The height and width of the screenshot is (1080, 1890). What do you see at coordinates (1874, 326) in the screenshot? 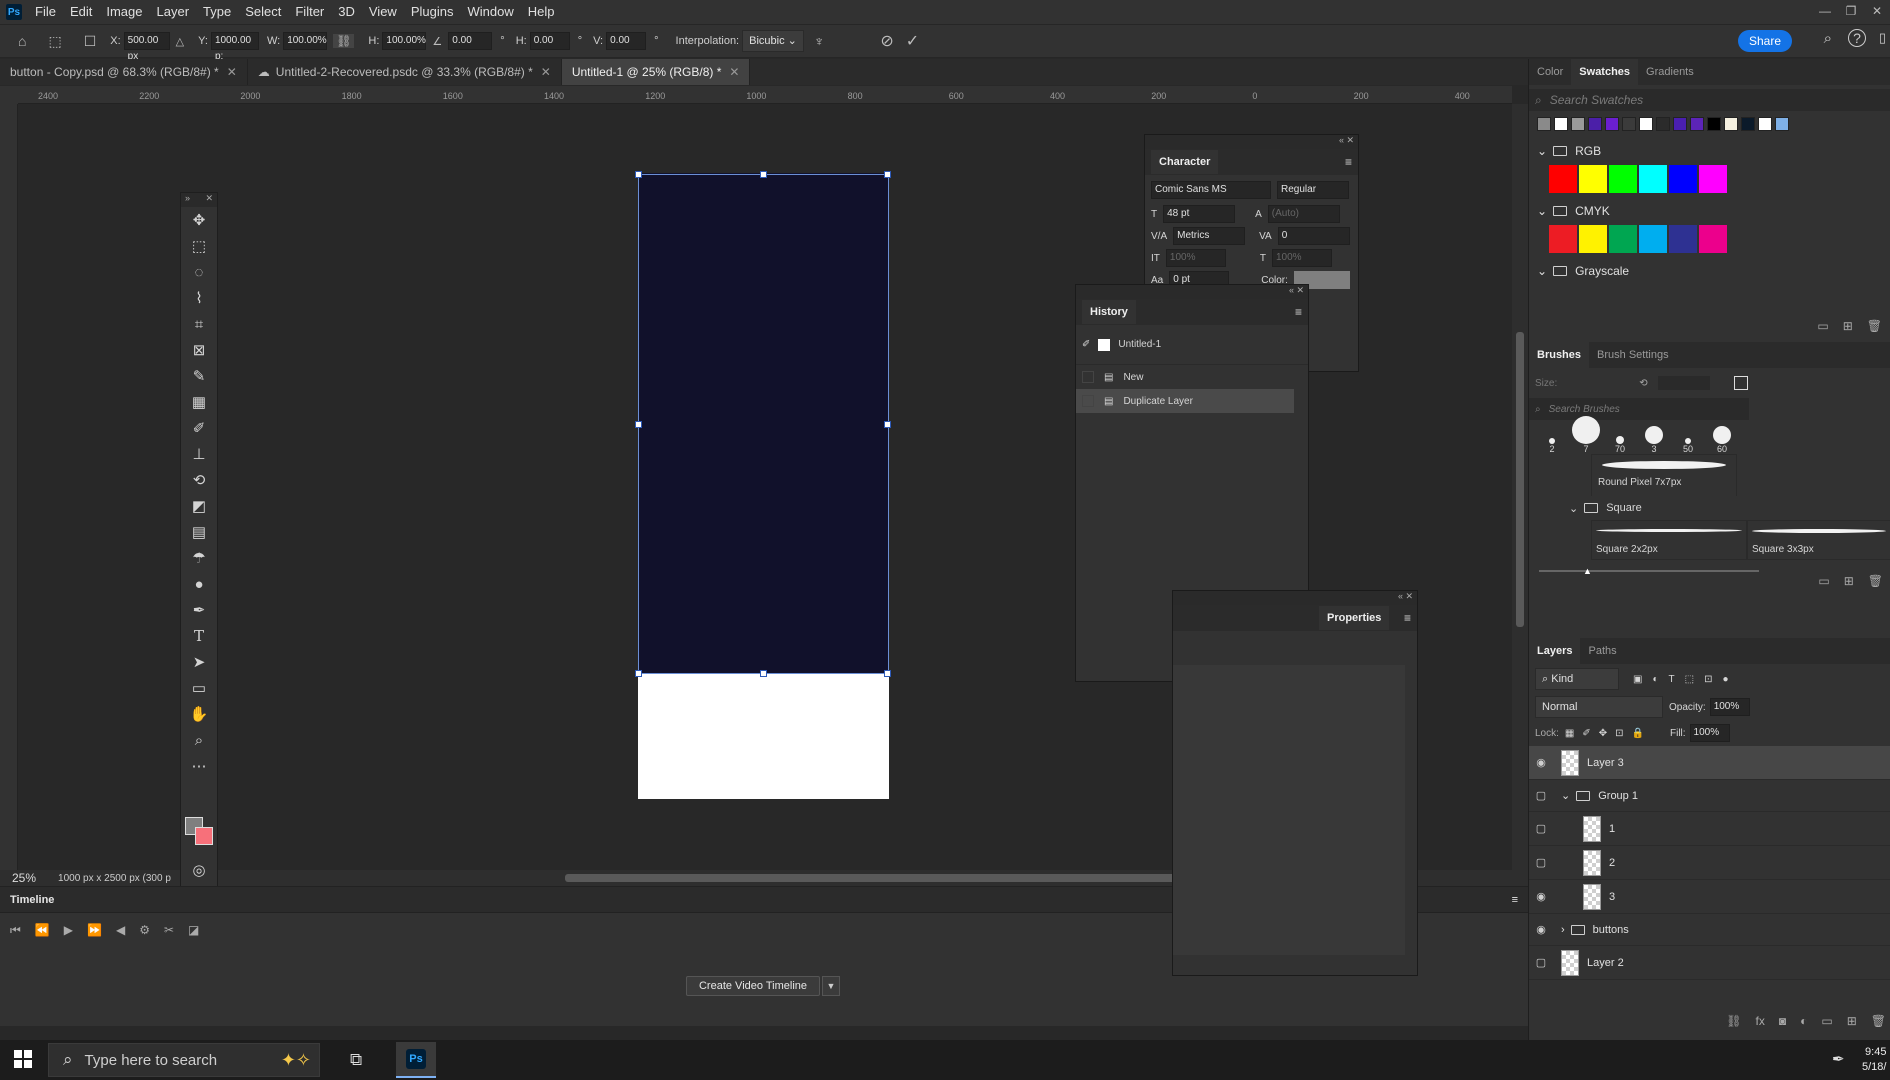
I see `delete-icon: 🗑` at bounding box center [1874, 326].